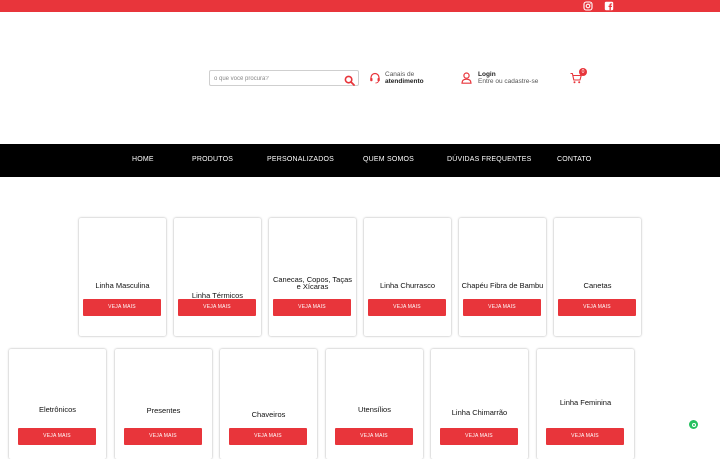  I want to click on category-card-chaveiros: Chaveiros VEJA MAIS, so click(268, 404).